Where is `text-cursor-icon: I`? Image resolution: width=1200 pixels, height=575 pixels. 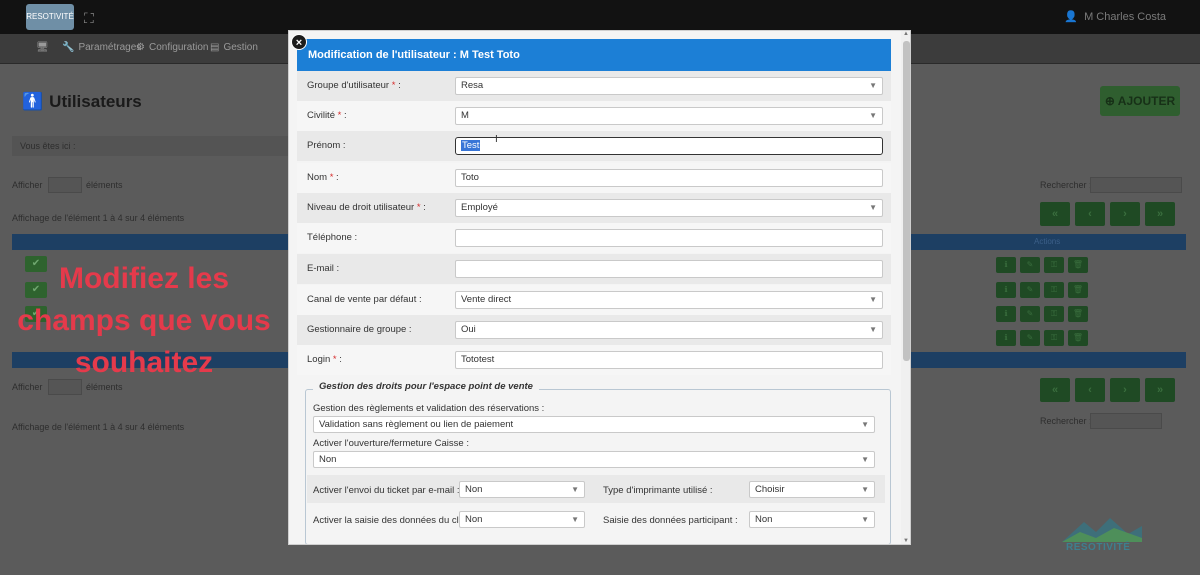
text-cursor-icon: I is located at coordinates (496, 139).